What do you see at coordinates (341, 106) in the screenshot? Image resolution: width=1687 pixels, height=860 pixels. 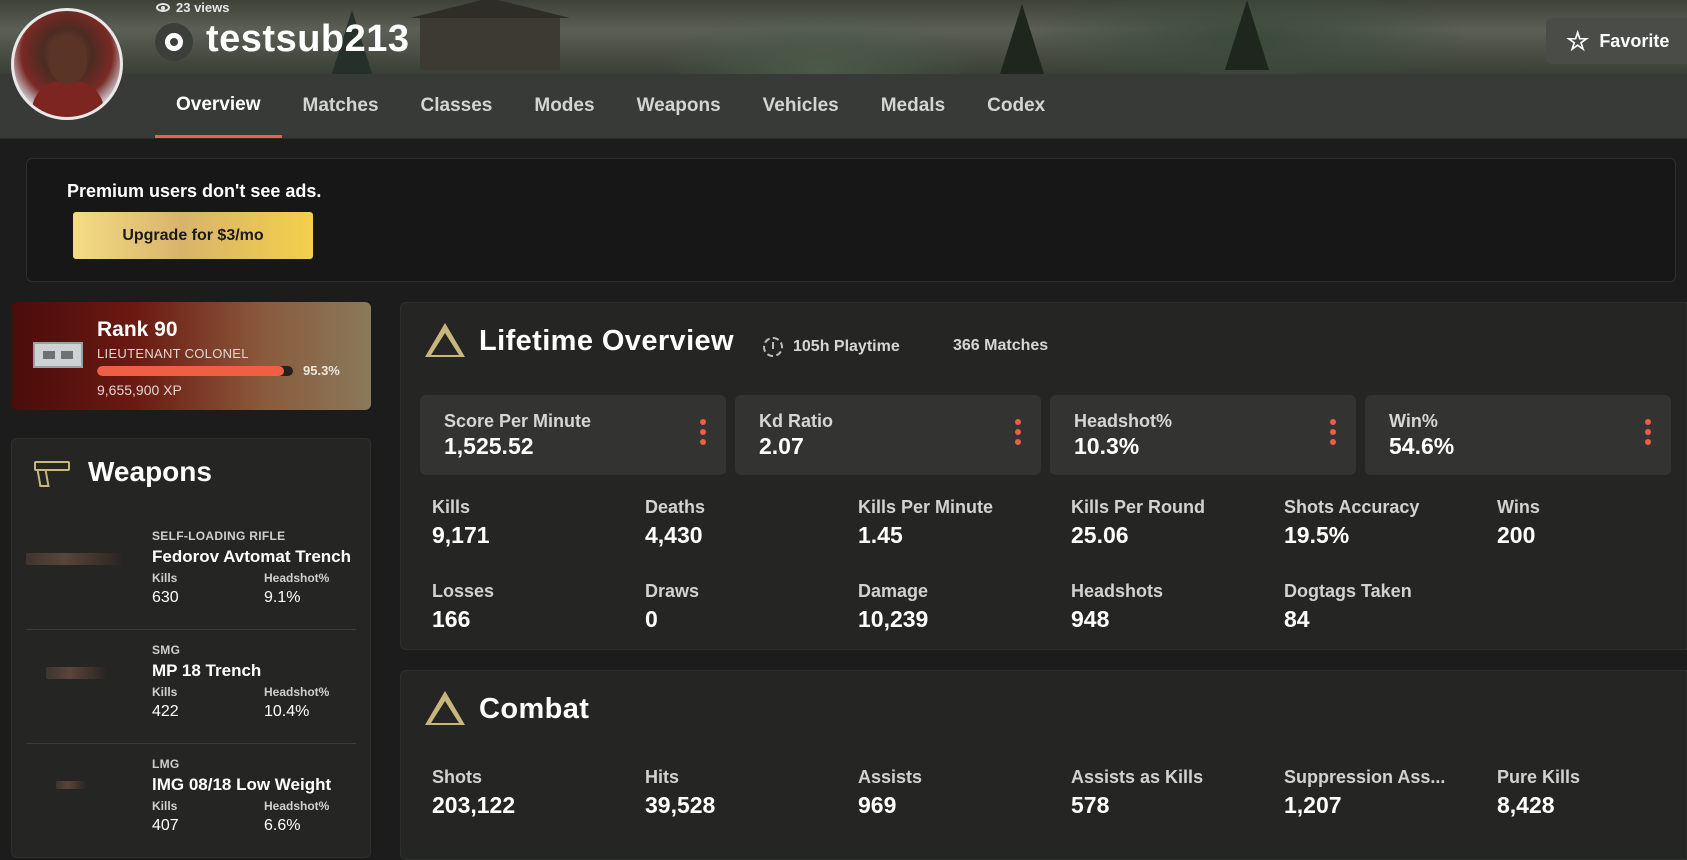 I see `tab-matches: Matches` at bounding box center [341, 106].